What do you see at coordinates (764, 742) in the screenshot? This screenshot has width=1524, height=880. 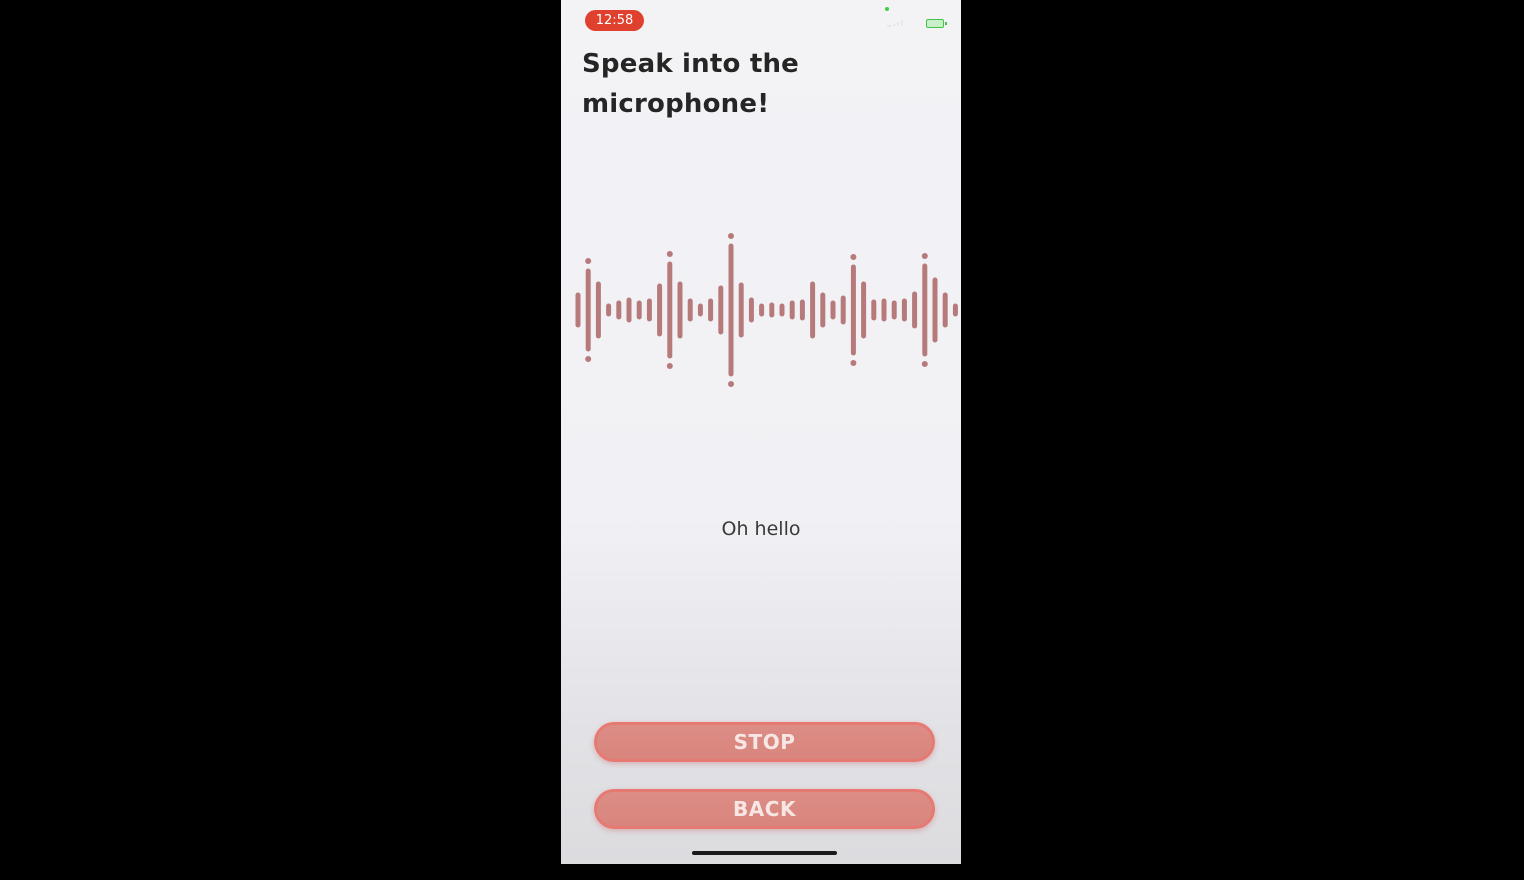 I see `stop-button: STOP` at bounding box center [764, 742].